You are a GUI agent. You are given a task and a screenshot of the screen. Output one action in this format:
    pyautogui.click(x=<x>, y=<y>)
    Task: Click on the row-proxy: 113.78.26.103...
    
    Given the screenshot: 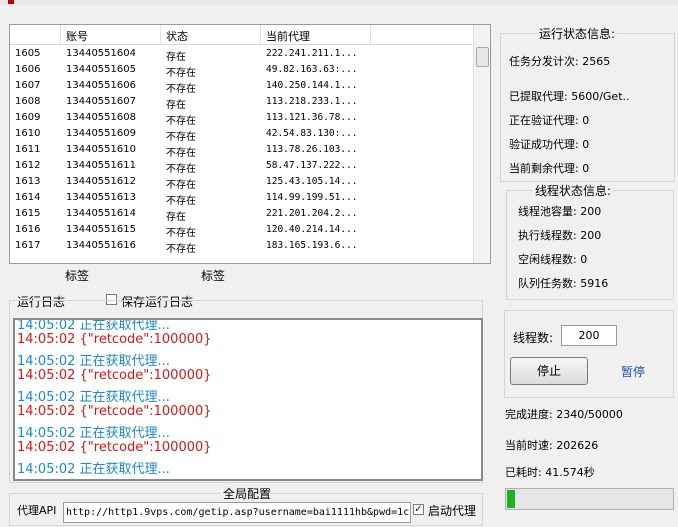 What is the action you would take?
    pyautogui.click(x=312, y=149)
    